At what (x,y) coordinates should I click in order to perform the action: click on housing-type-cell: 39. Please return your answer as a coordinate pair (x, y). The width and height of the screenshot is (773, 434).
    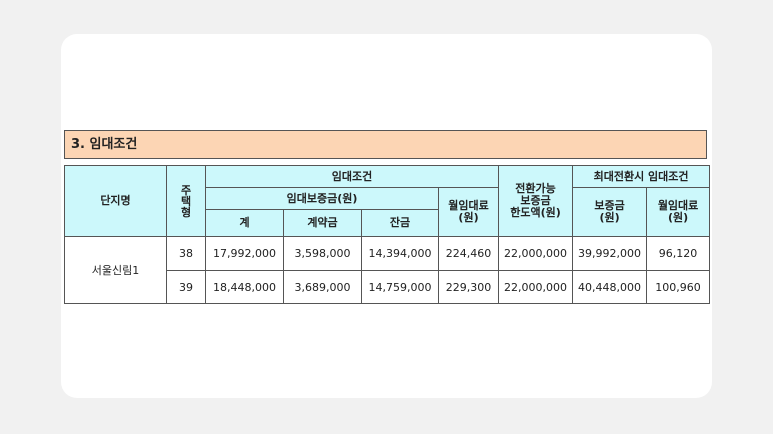
    Looking at the image, I should click on (186, 287).